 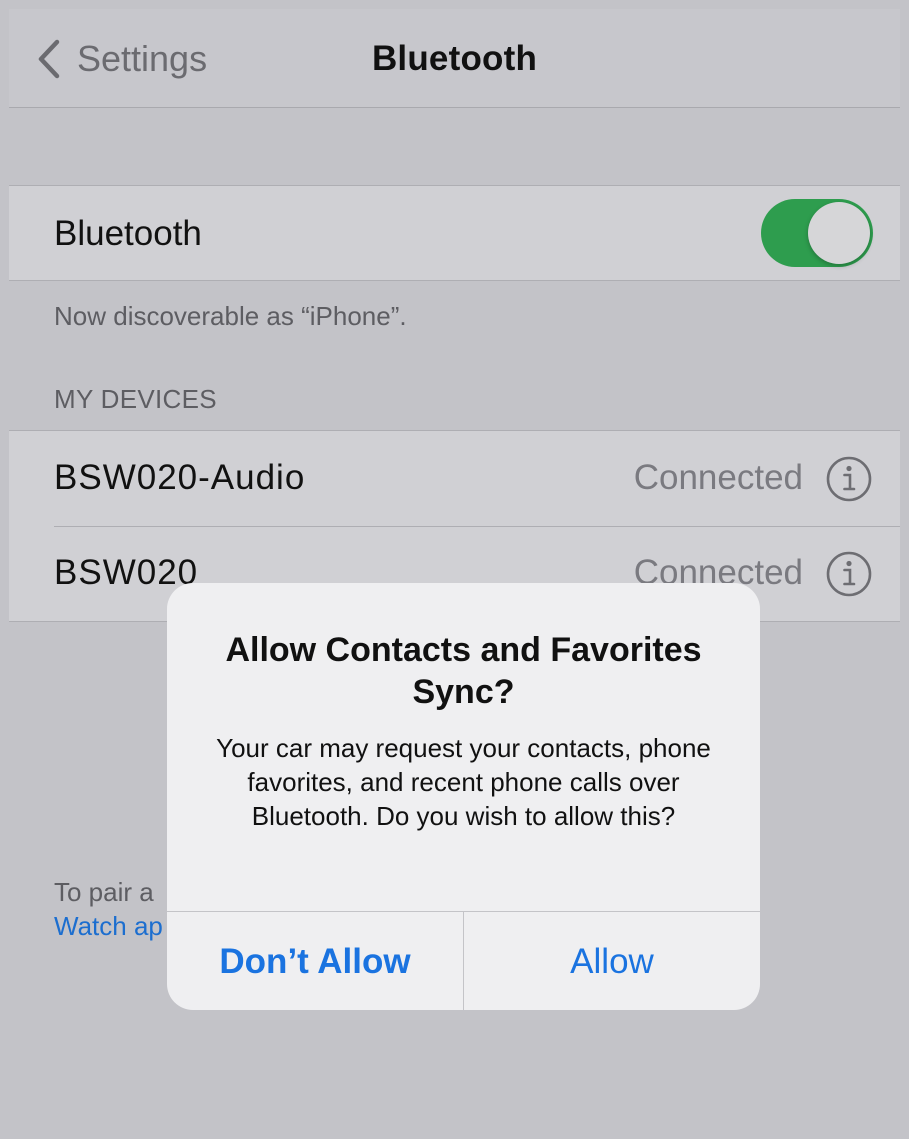 What do you see at coordinates (454, 233) in the screenshot?
I see `bluetooth-toggle-row: Bluetooth` at bounding box center [454, 233].